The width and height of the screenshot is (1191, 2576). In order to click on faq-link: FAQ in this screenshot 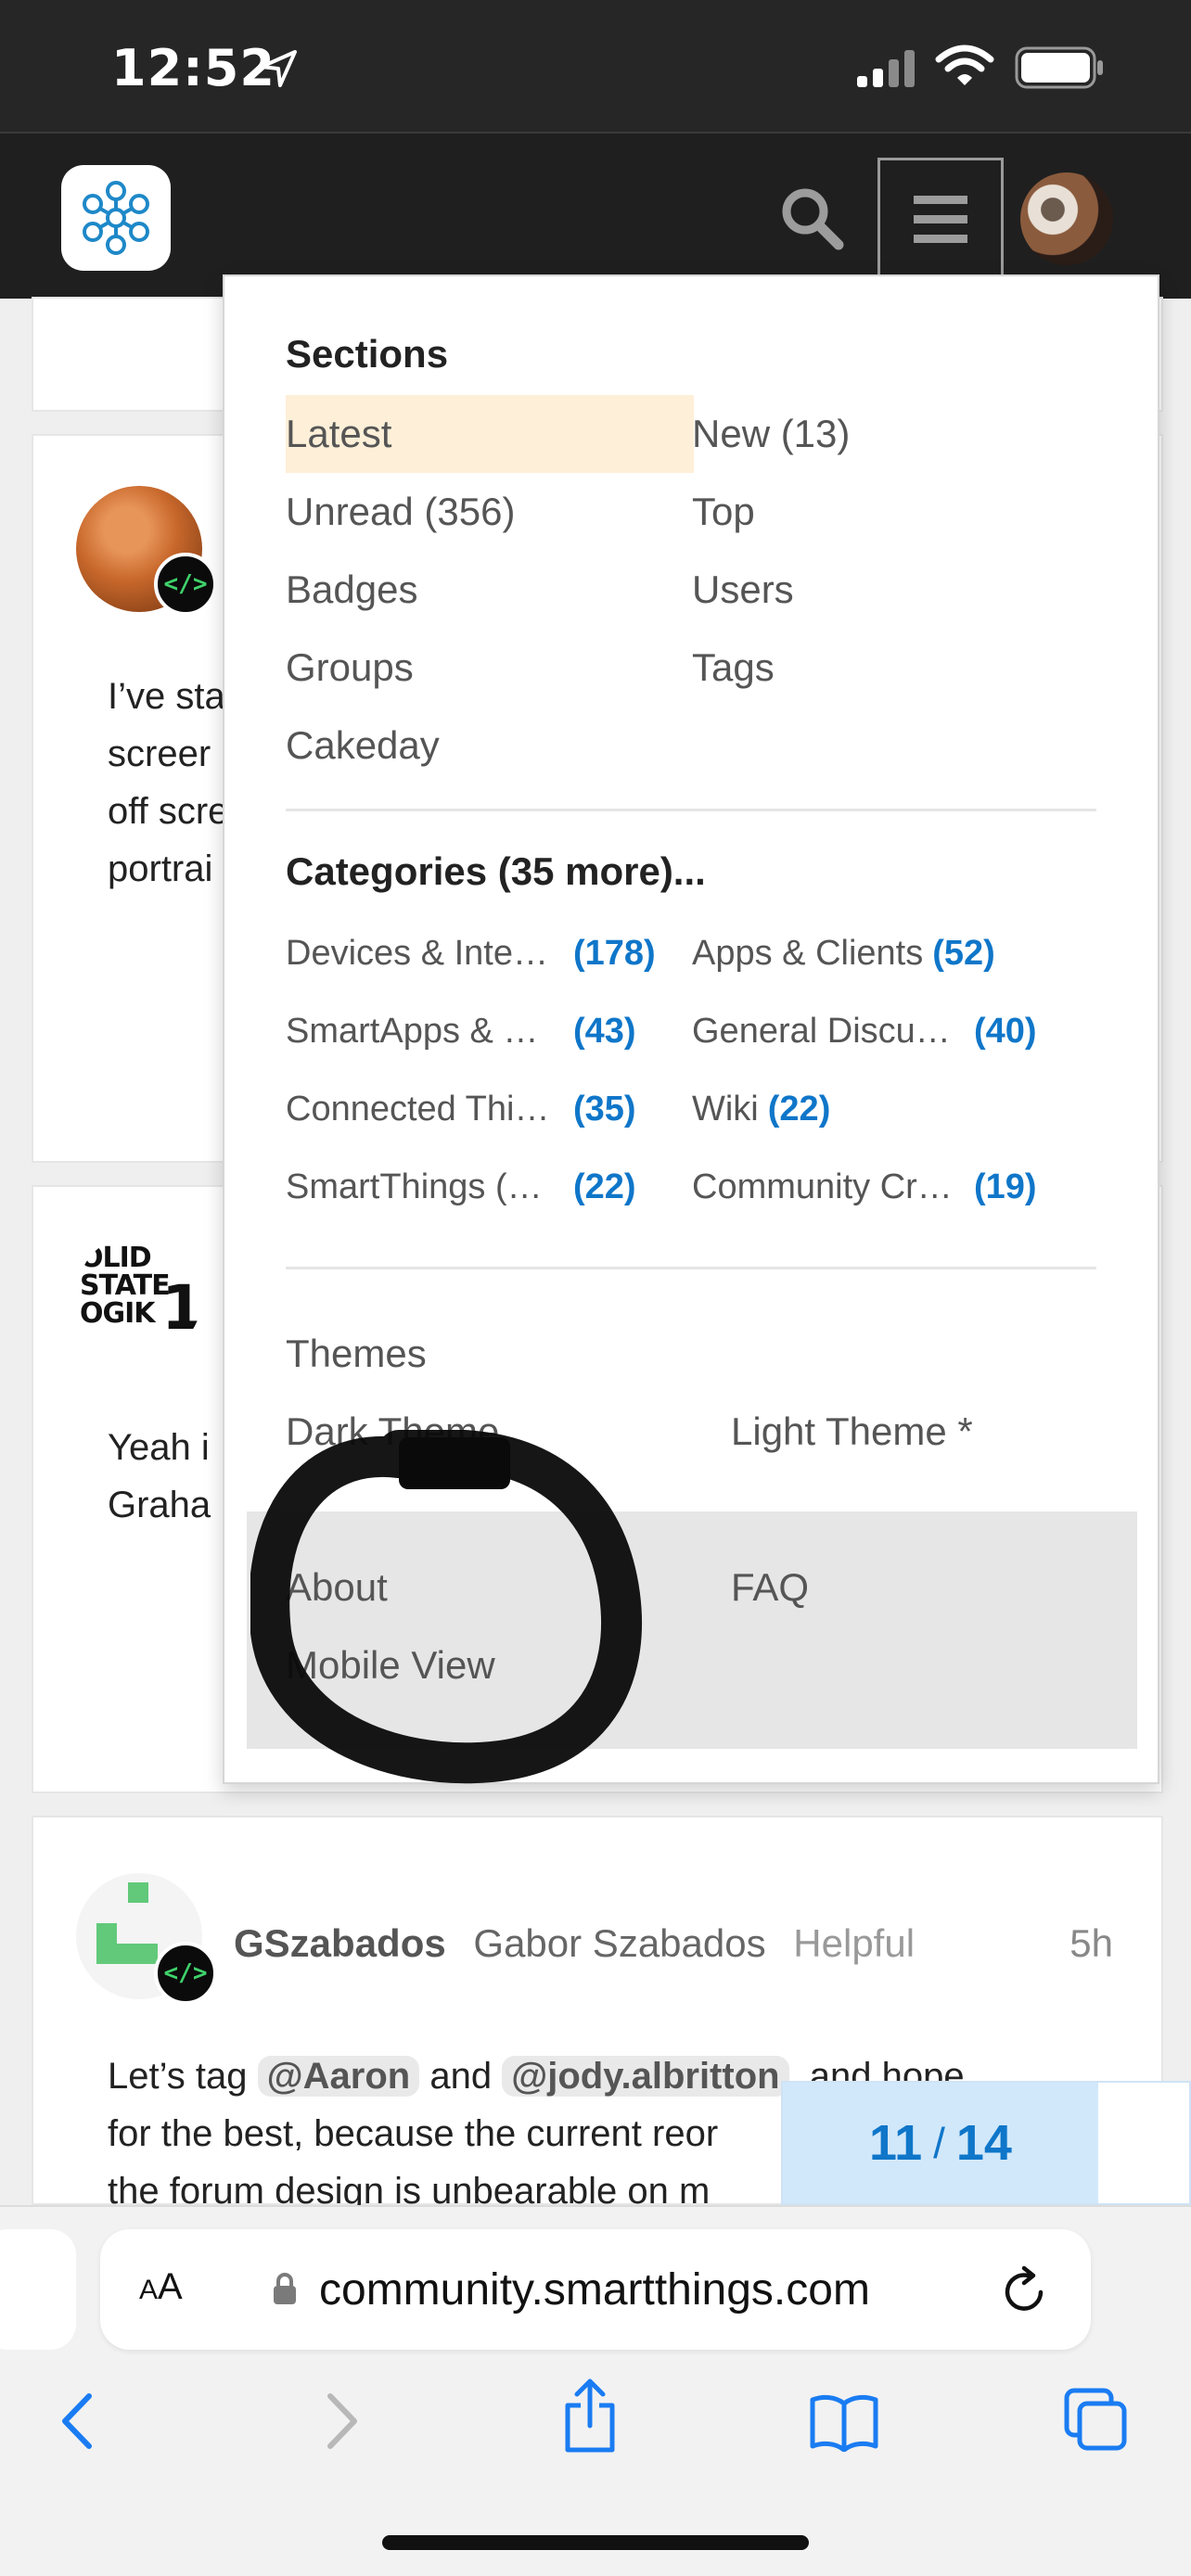, I will do `click(770, 1587)`.